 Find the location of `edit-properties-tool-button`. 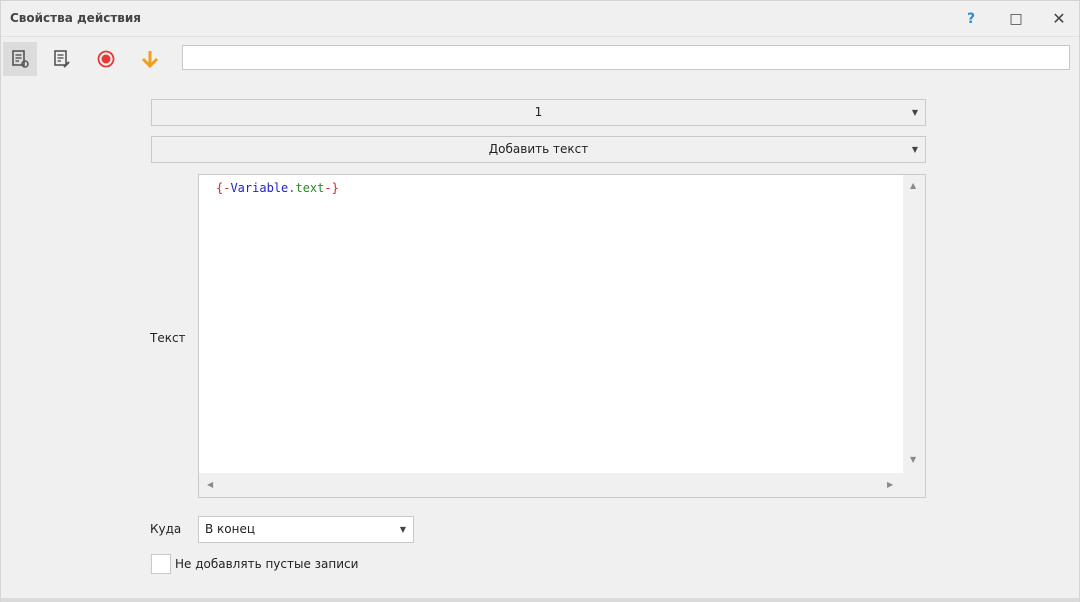

edit-properties-tool-button is located at coordinates (62, 59).